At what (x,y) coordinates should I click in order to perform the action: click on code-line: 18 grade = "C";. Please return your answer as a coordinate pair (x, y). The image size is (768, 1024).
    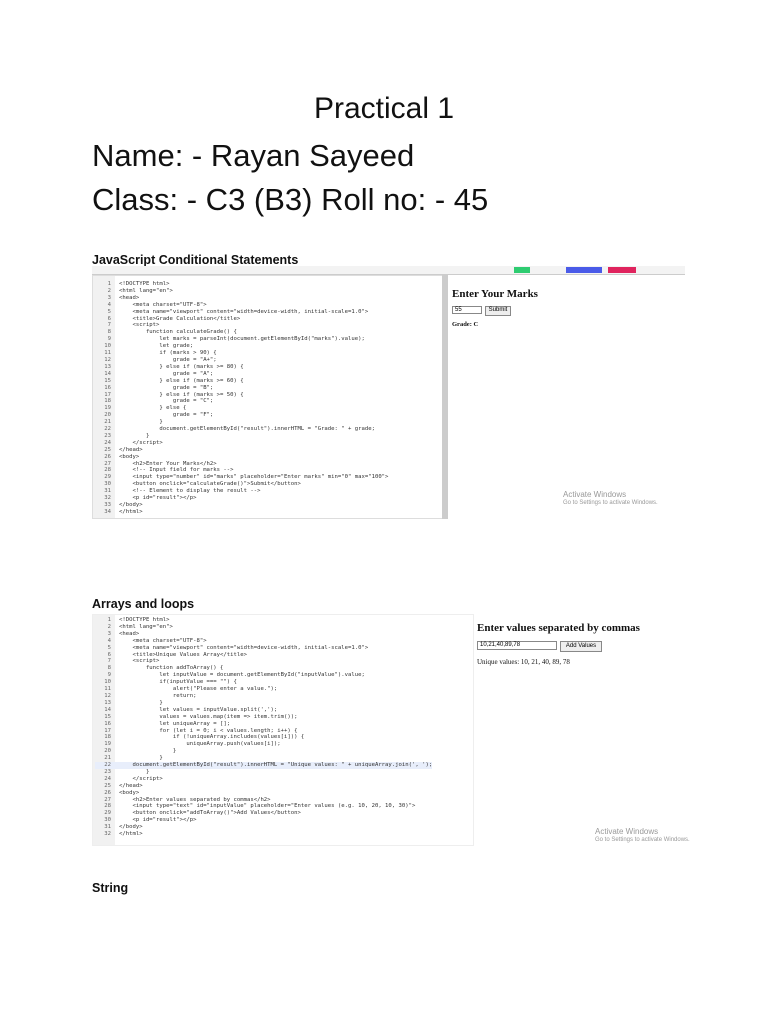
    Looking at the image, I should click on (241, 401).